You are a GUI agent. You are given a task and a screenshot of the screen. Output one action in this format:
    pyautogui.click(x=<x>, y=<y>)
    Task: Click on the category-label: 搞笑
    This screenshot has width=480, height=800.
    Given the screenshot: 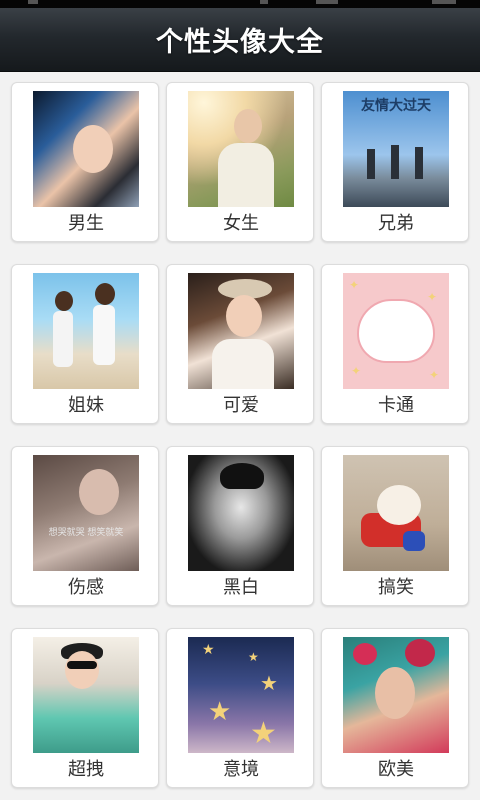 What is the action you would take?
    pyautogui.click(x=396, y=587)
    